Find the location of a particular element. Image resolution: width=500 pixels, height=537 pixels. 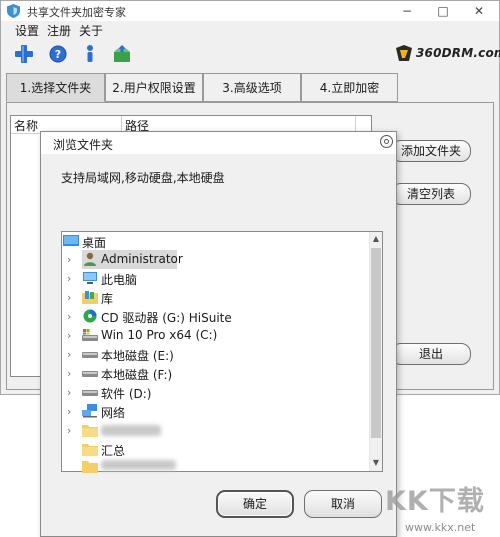

add-folder-button: 添加文件夹 is located at coordinates (431, 151).